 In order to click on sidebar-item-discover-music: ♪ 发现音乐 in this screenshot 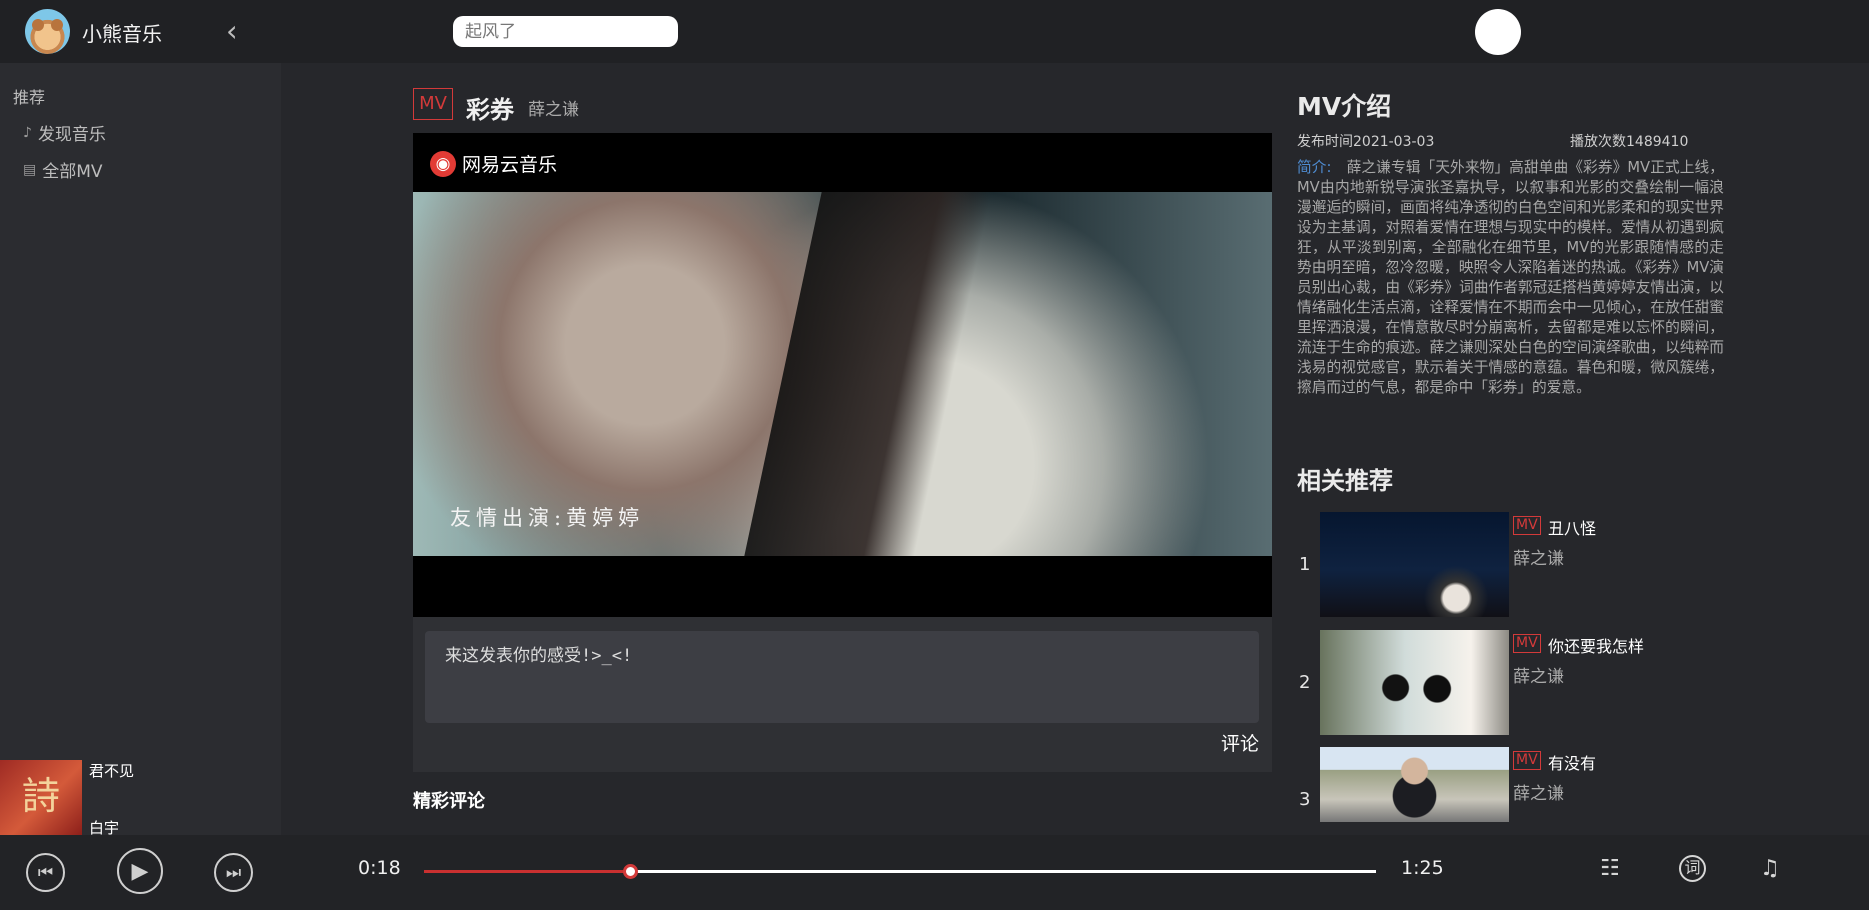, I will do `click(64, 133)`.